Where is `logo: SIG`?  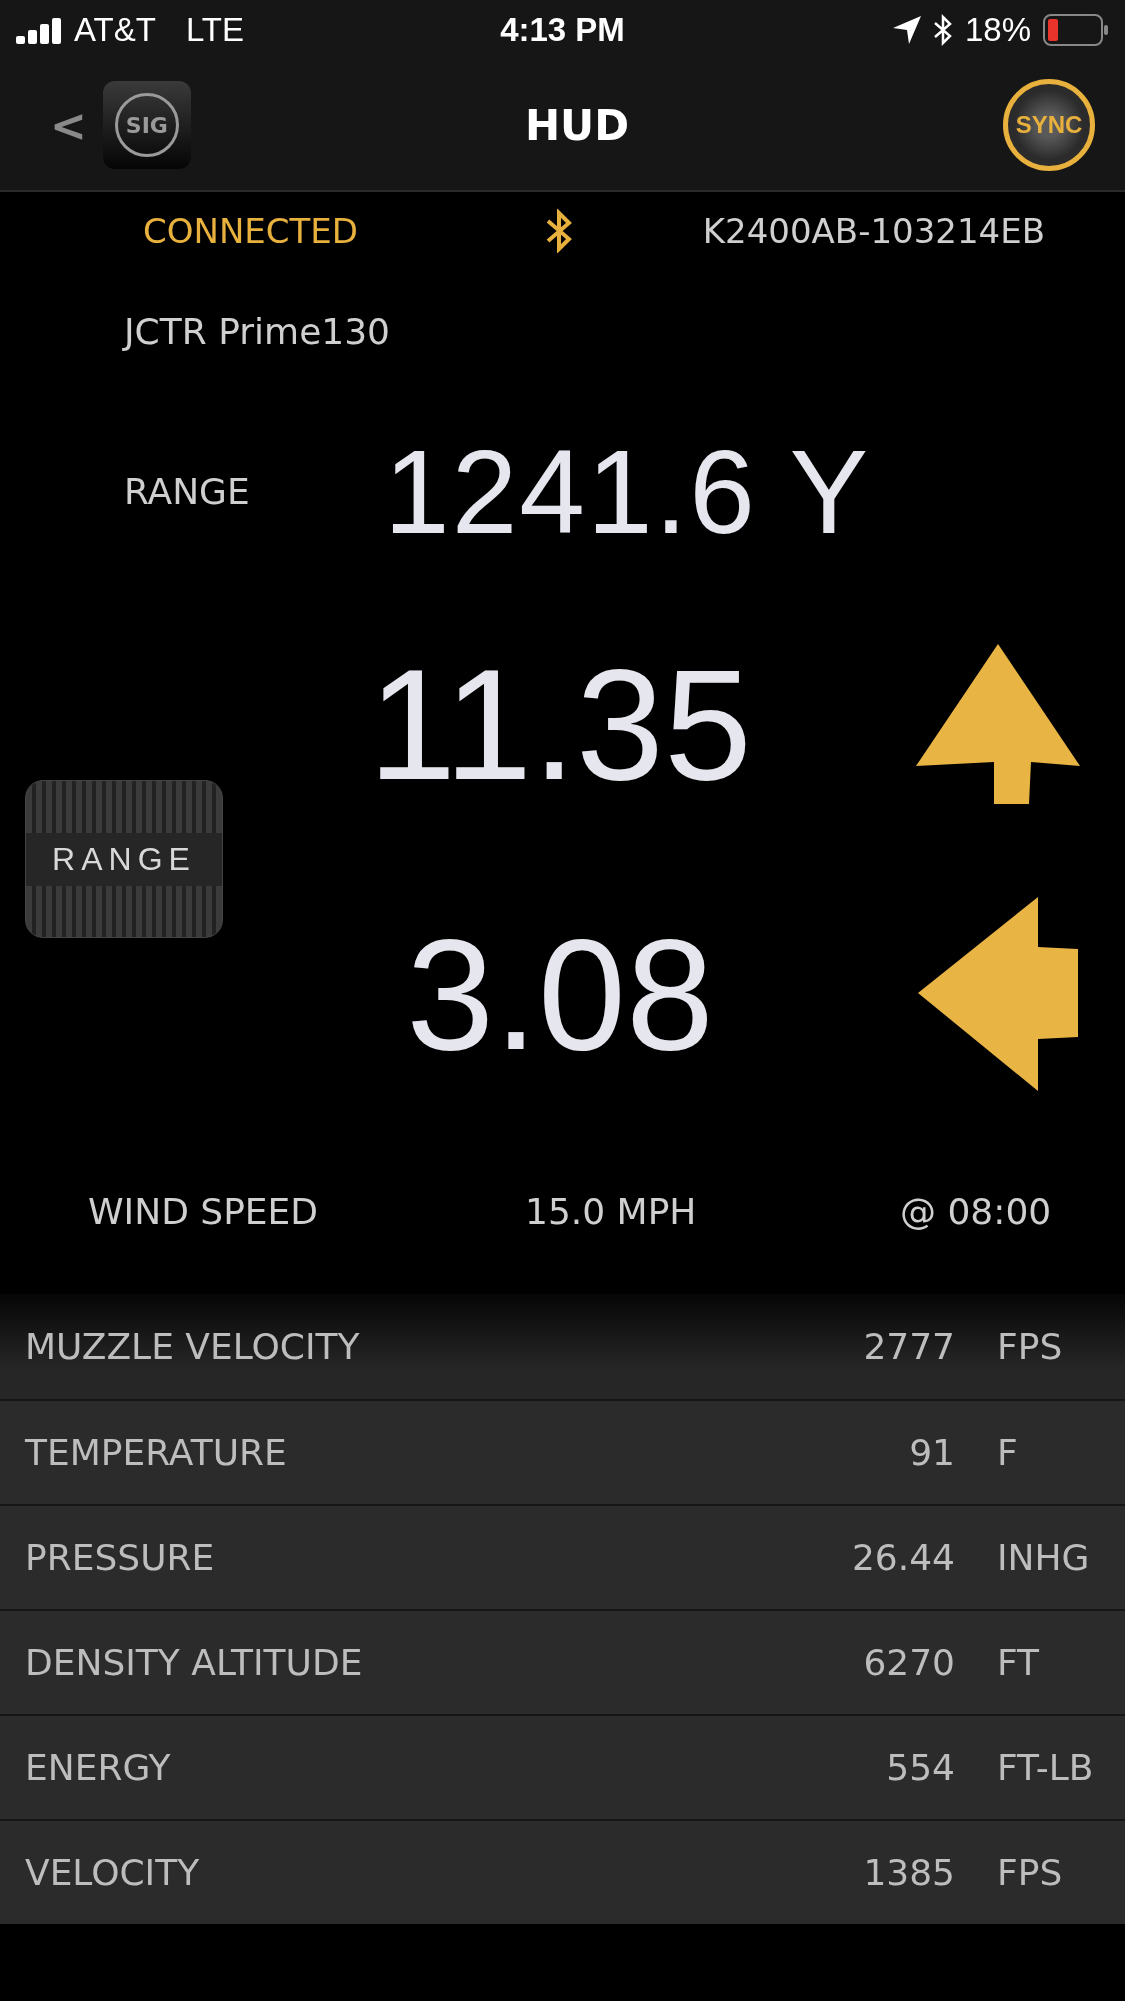
logo: SIG is located at coordinates (146, 125).